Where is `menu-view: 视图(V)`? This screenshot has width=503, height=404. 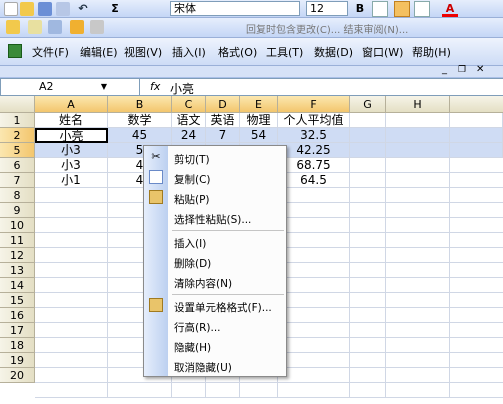
menu-view: 视图(V) is located at coordinates (143, 52).